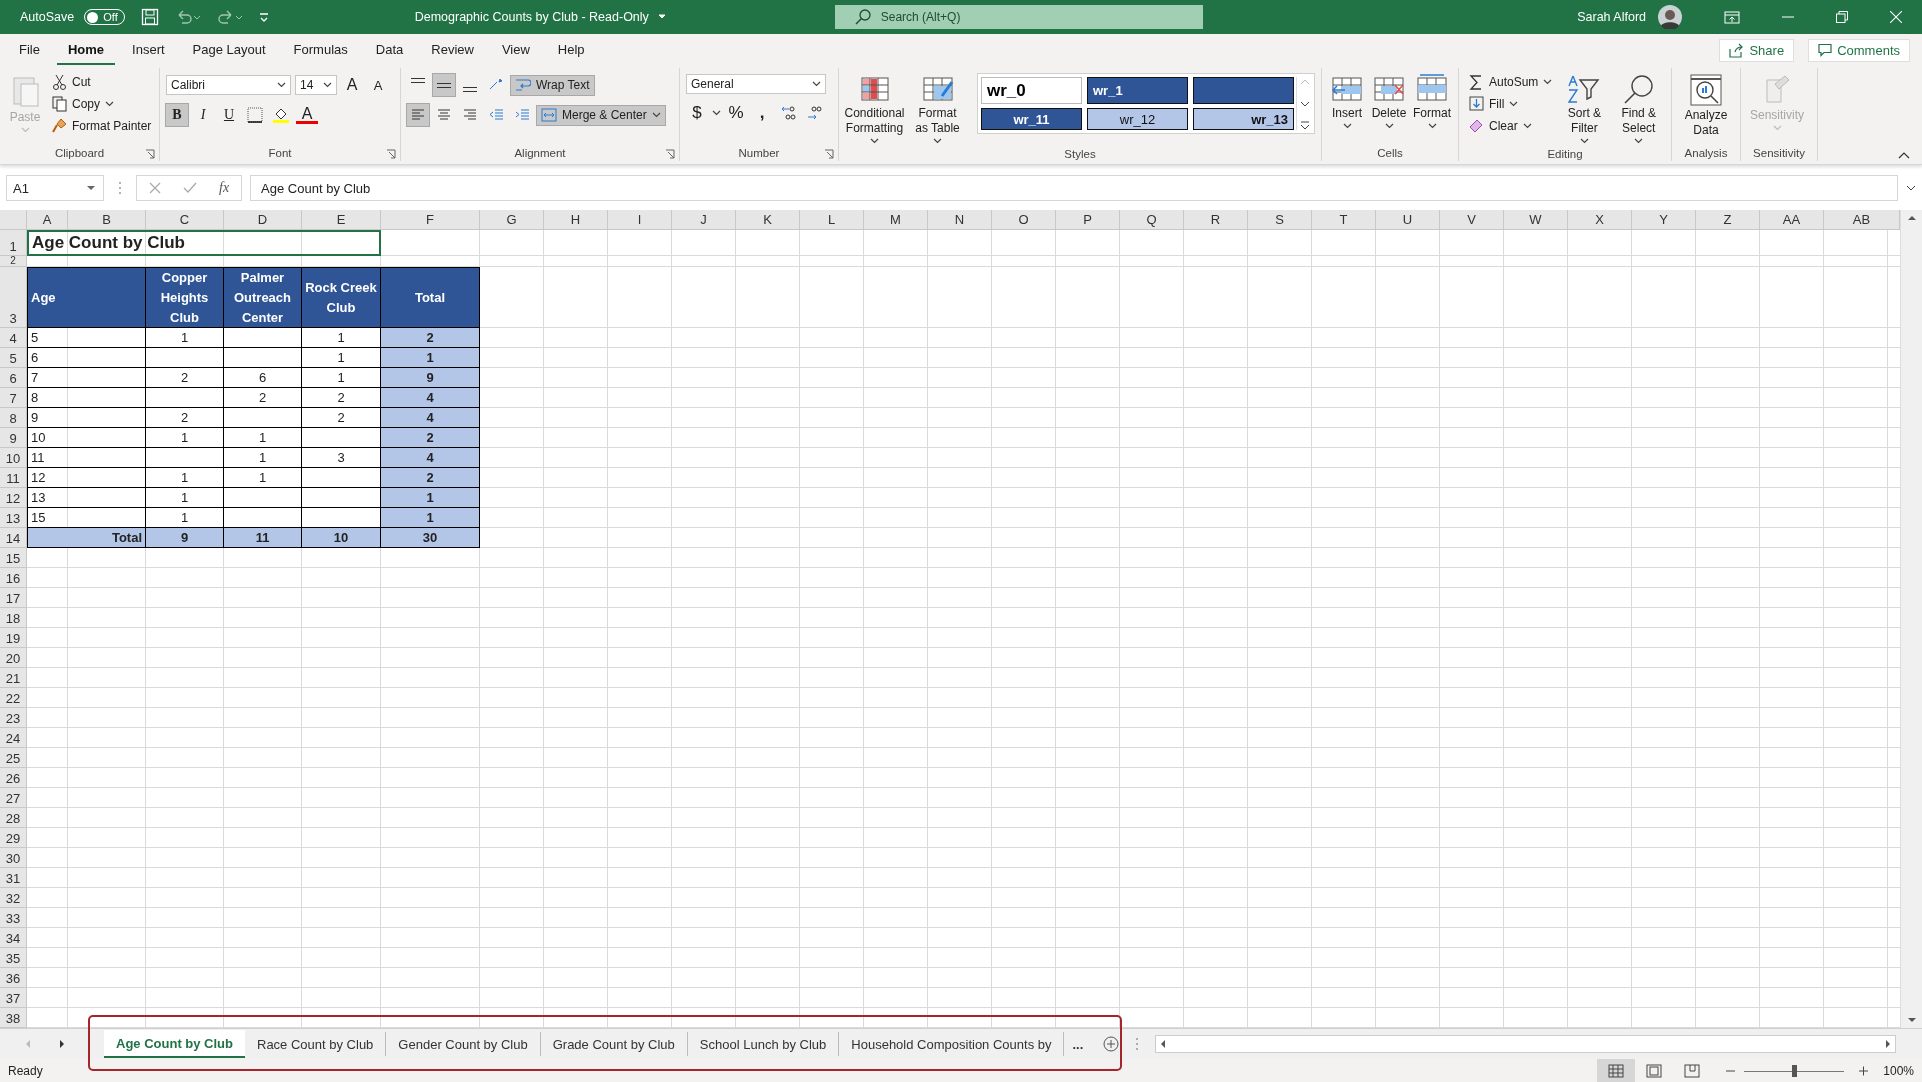 The width and height of the screenshot is (1922, 1082). Describe the element at coordinates (937, 109) in the screenshot. I see `style-command-button: Format as Table` at that location.